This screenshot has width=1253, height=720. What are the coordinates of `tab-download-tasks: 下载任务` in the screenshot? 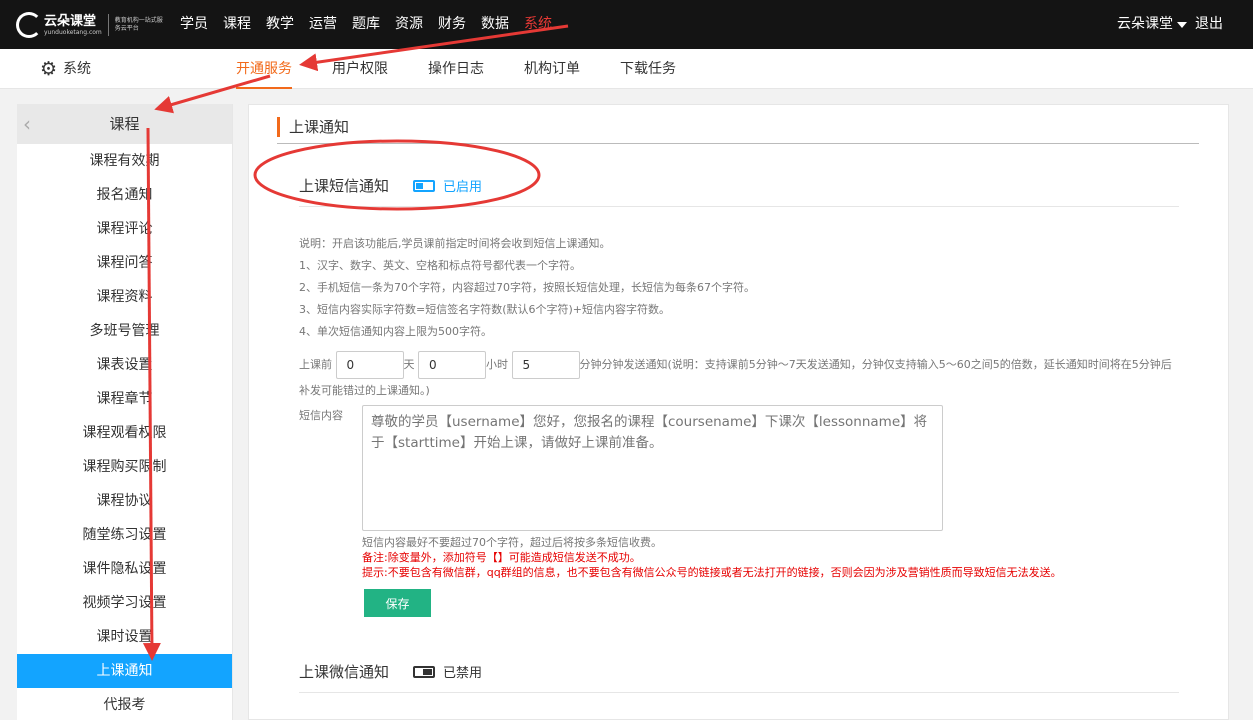 It's located at (648, 69).